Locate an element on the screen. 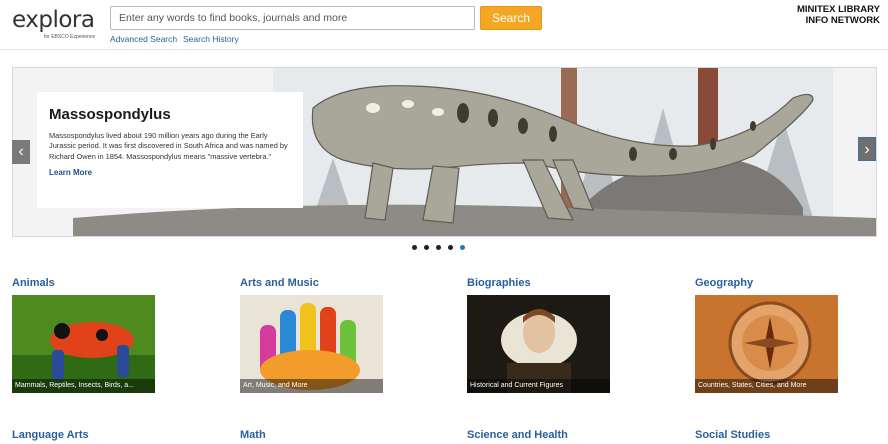 This screenshot has width=888, height=444. library-name-line2: INFO NETWORK is located at coordinates (842, 20).